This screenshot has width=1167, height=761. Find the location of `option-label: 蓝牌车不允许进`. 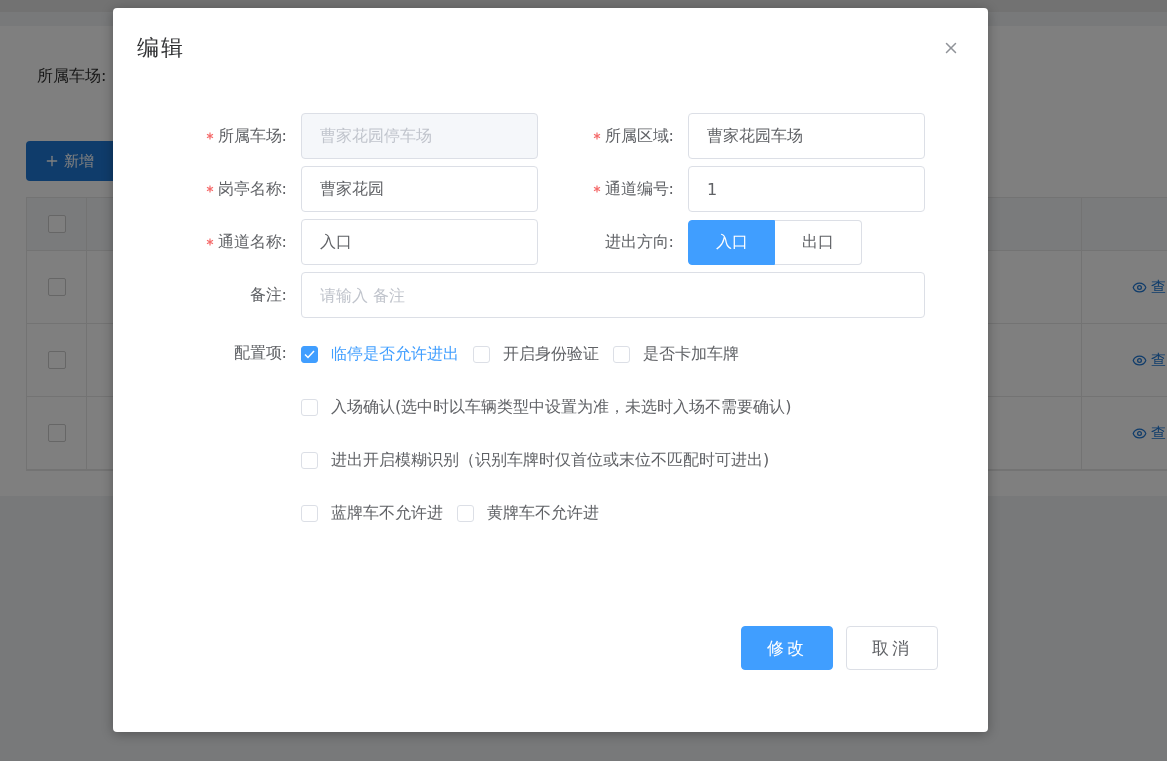

option-label: 蓝牌车不允许进 is located at coordinates (387, 513).